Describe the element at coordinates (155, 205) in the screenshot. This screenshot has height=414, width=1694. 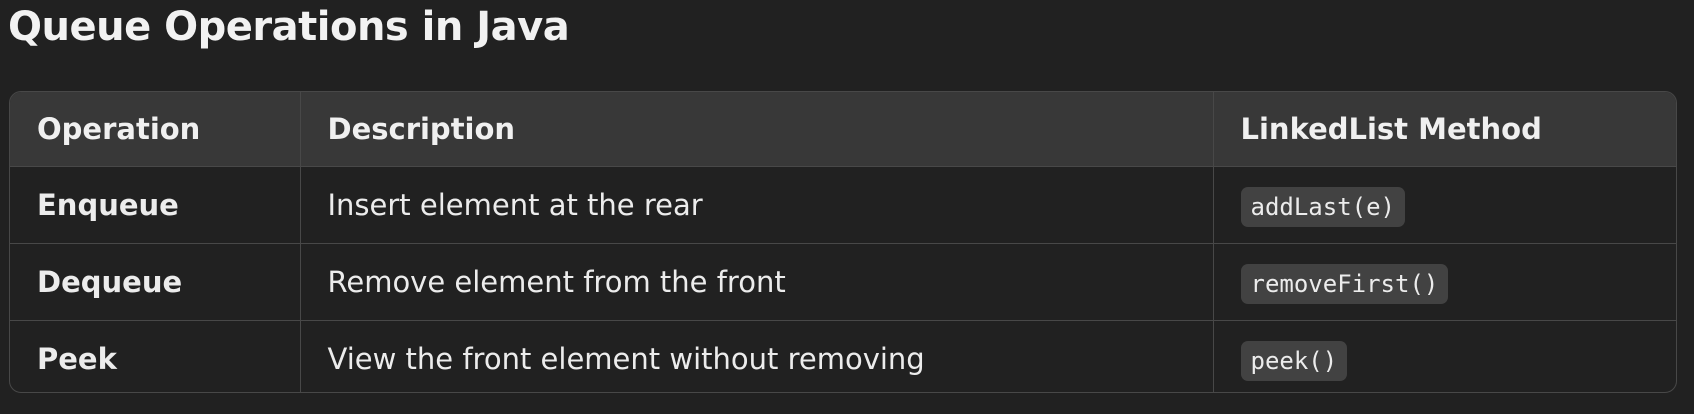
I see `operation-cell: Enqueue` at that location.